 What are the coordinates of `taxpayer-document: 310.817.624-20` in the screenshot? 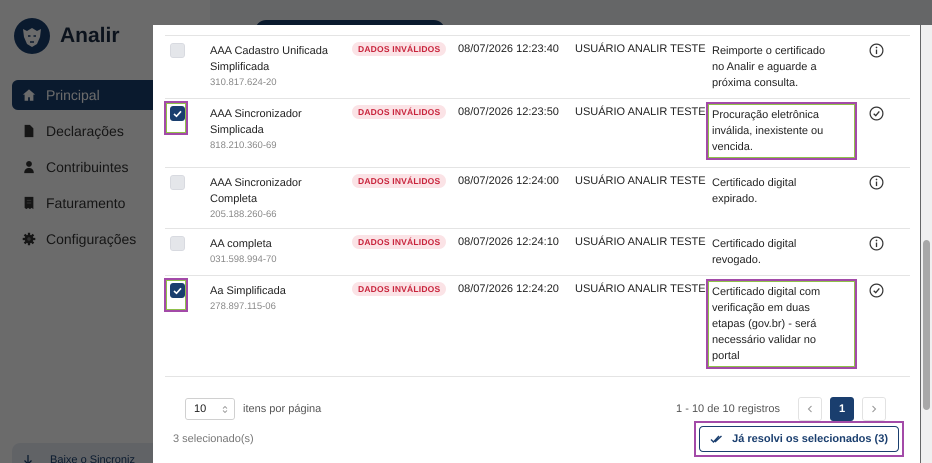 It's located at (244, 83).